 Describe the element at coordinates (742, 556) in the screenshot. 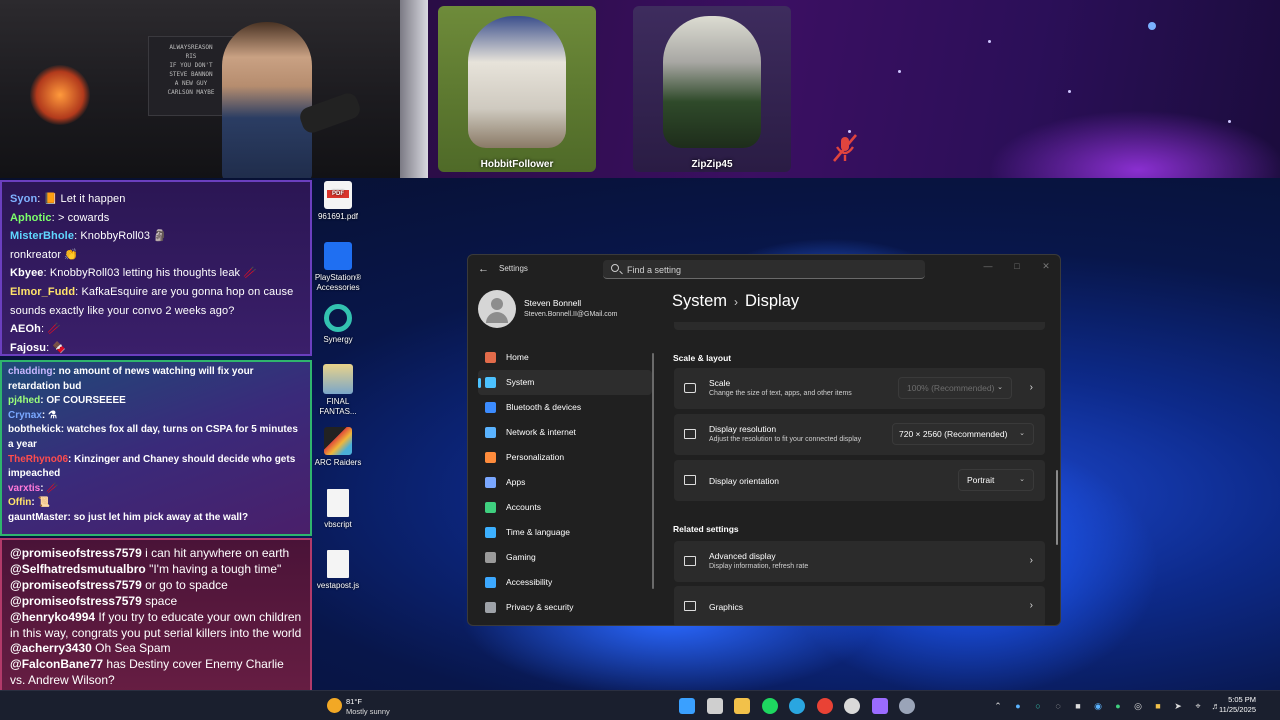

I see `setting-title: Advanced display` at that location.